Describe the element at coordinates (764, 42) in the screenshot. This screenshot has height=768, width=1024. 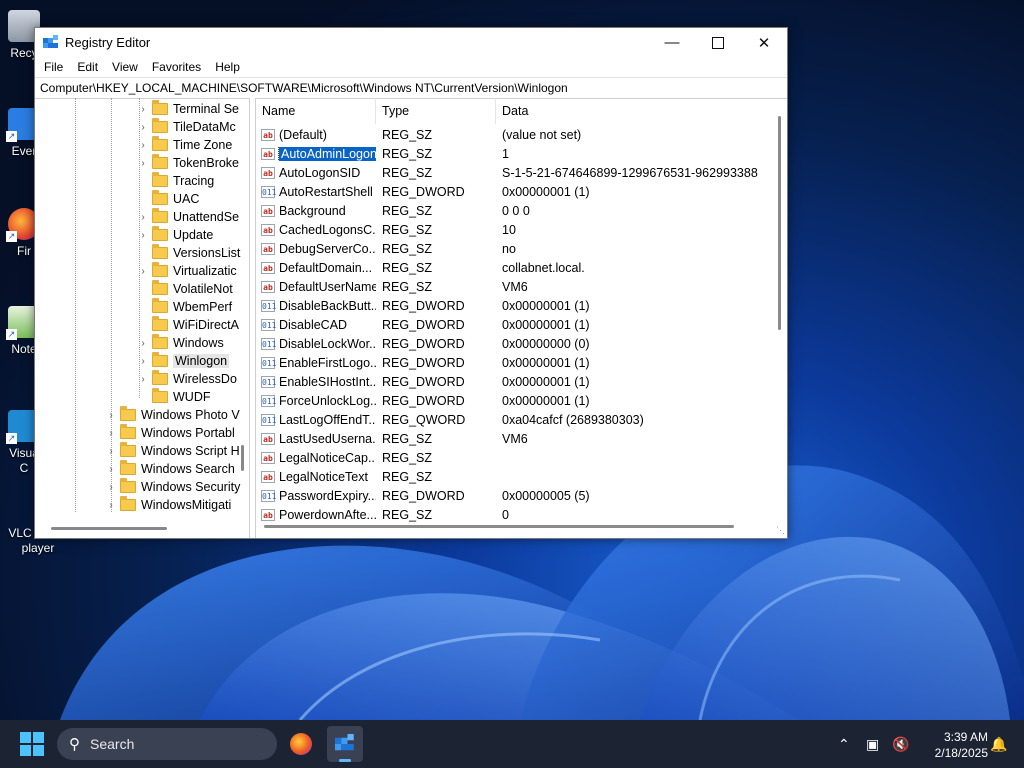
I see `close-button: ✕` at that location.